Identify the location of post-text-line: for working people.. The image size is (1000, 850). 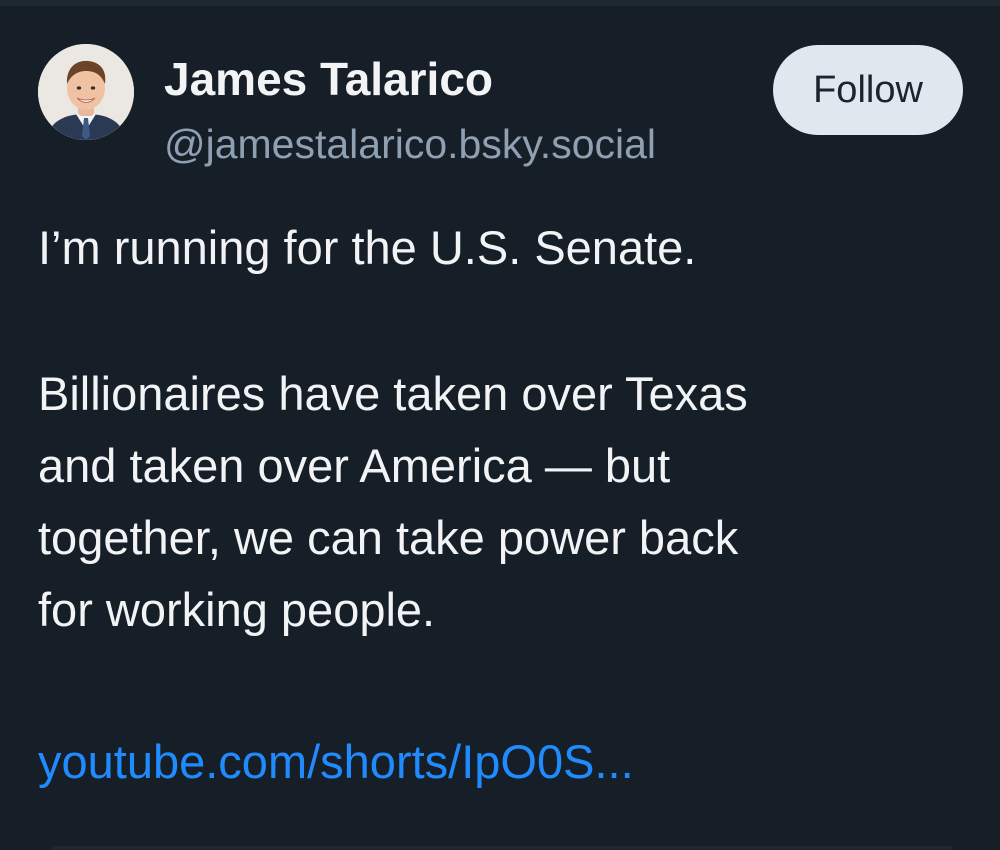
(237, 609).